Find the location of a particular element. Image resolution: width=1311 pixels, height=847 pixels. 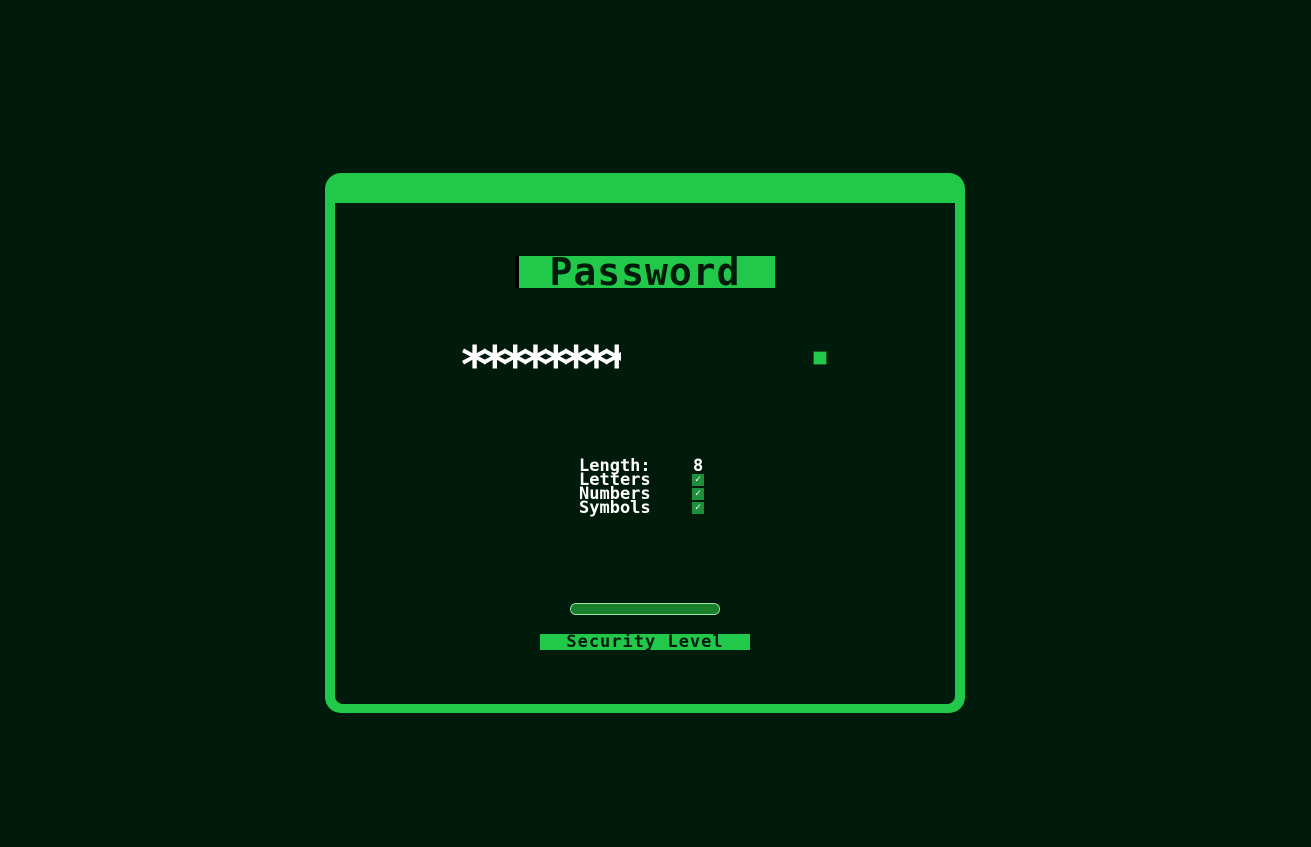

stat-row-symbols: Symbols ✓ is located at coordinates (659, 508).